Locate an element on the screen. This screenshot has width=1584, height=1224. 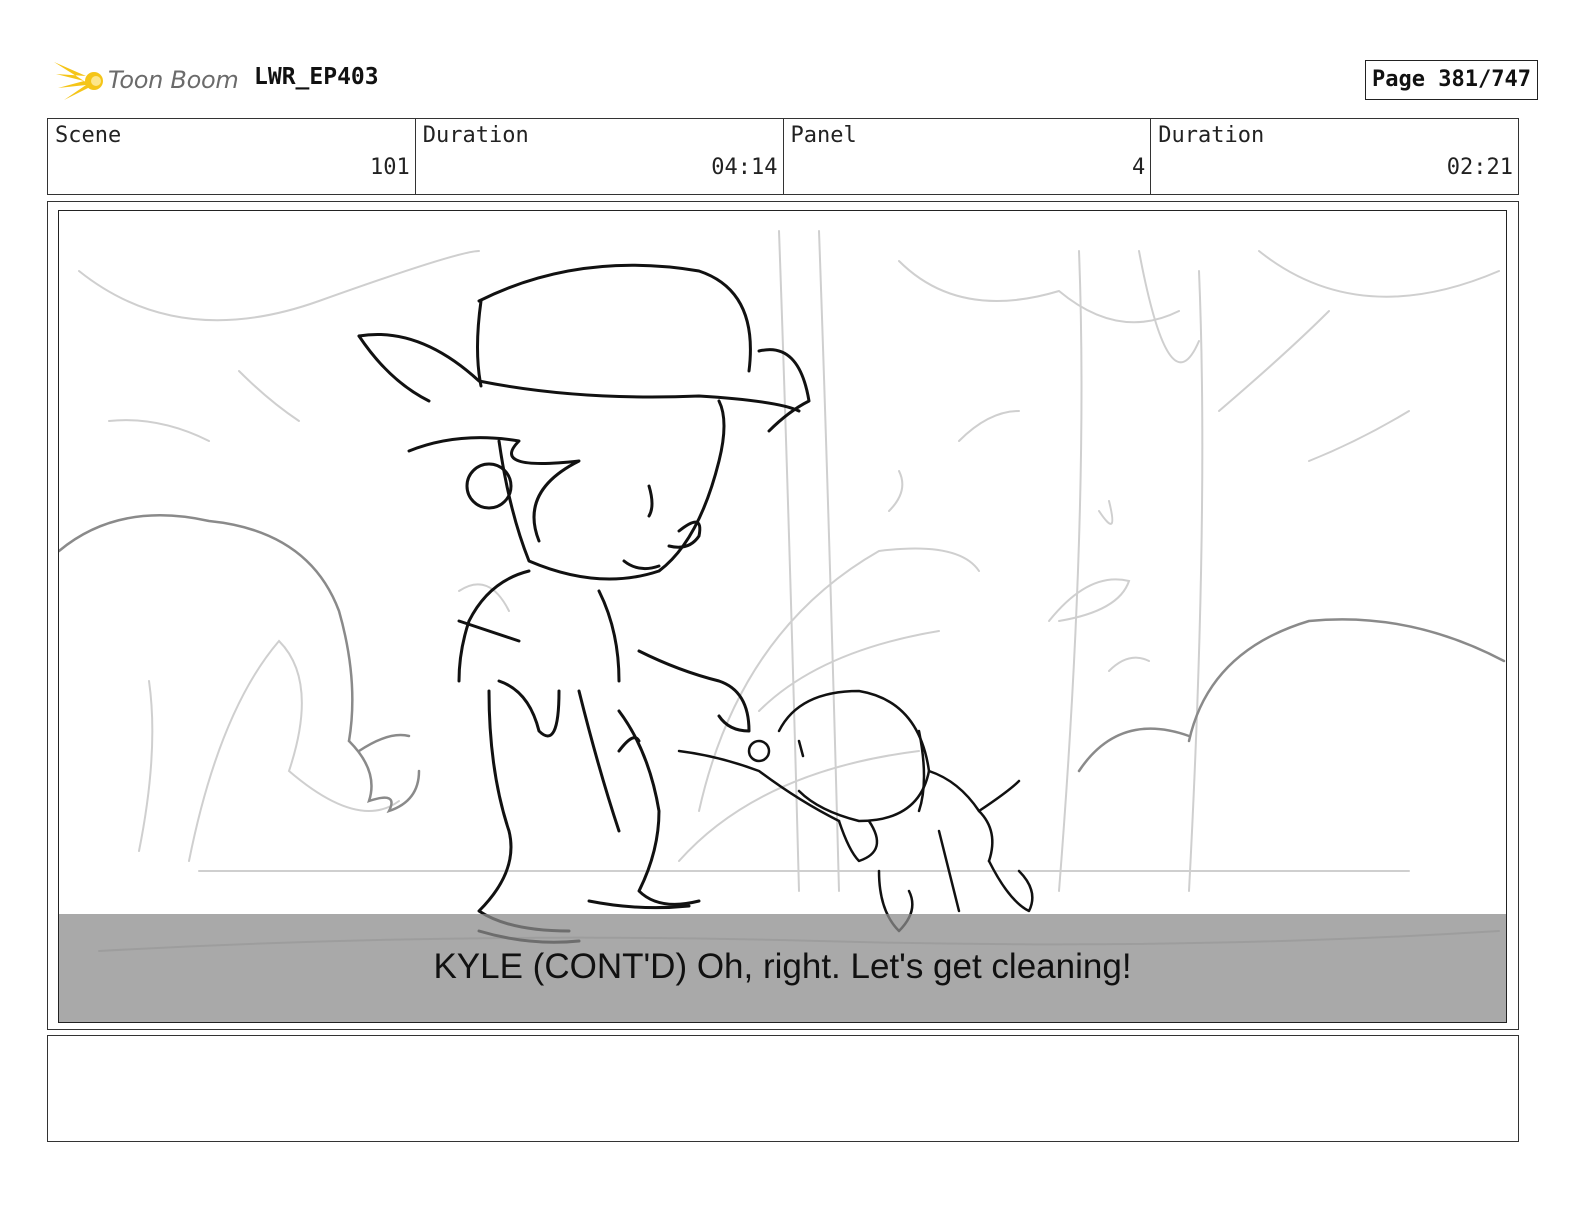
logo-text: Toon Boom is located at coordinates (173, 80).